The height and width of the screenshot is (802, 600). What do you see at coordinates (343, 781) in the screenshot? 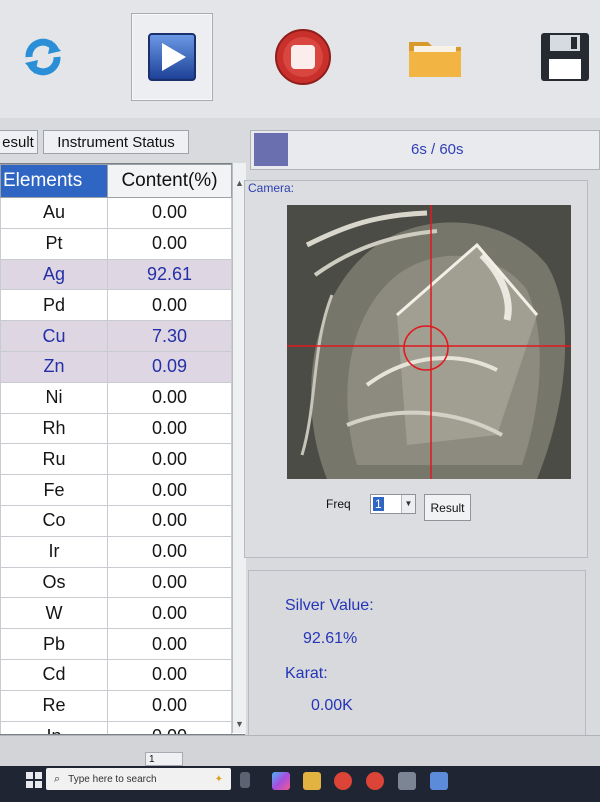
I see `chrome-icon` at bounding box center [343, 781].